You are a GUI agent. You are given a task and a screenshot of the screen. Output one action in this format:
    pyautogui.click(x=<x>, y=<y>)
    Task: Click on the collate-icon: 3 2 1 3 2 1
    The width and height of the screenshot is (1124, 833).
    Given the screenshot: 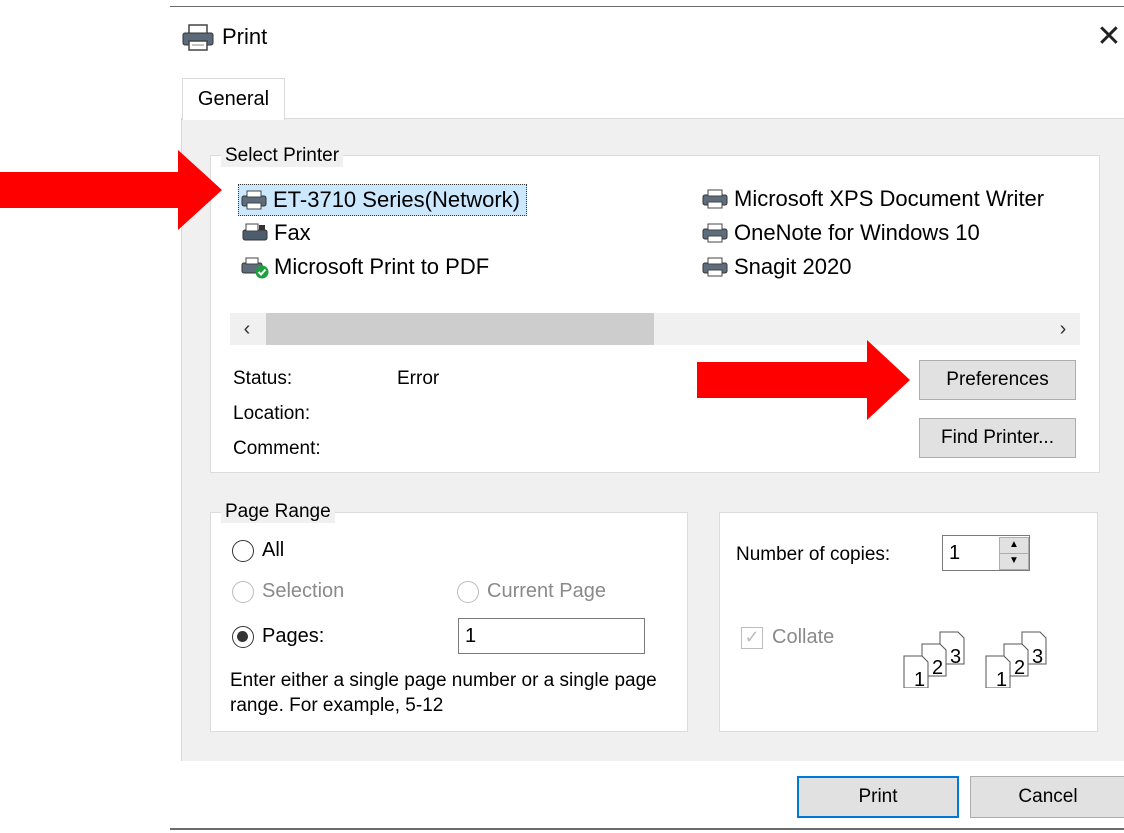 What is the action you would take?
    pyautogui.click(x=975, y=659)
    